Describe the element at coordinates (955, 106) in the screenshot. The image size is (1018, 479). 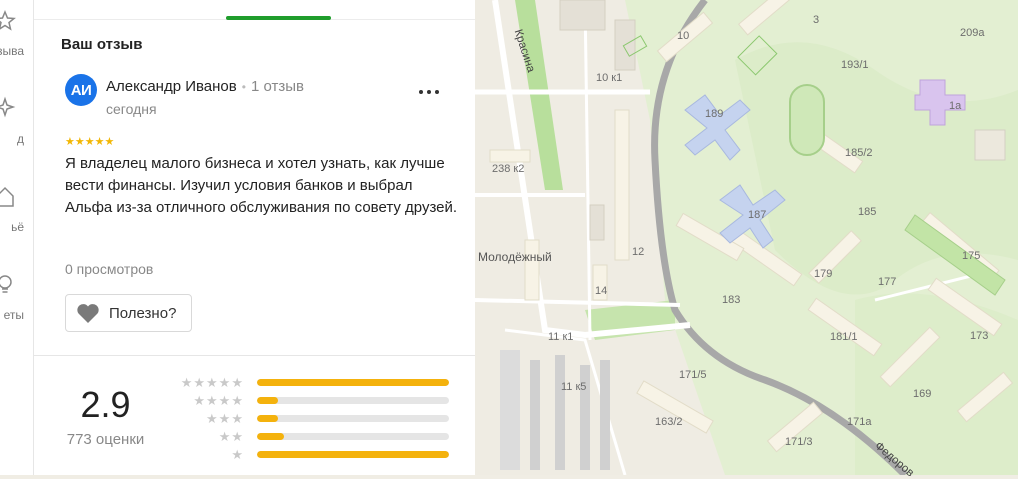
I see `map-house-label: 1а` at that location.